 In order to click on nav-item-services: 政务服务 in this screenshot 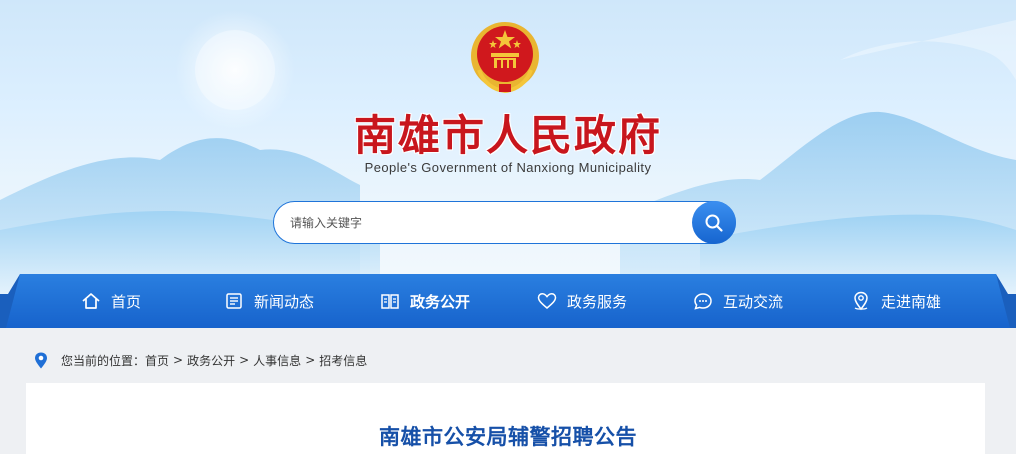, I will do `click(581, 301)`.